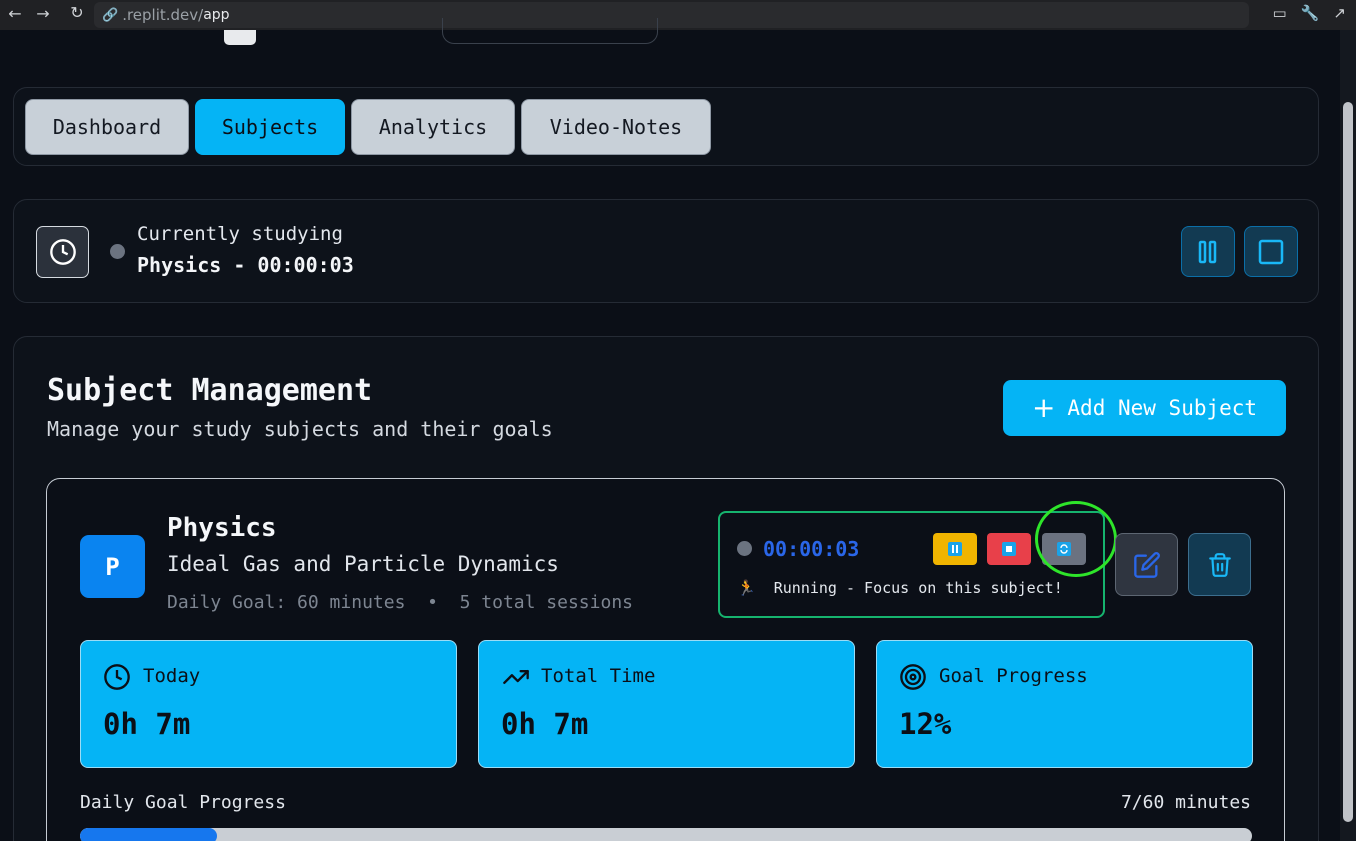 Image resolution: width=1356 pixels, height=841 pixels. Describe the element at coordinates (1185, 802) in the screenshot. I see `daily-goal-count: 7/60 minutes` at that location.